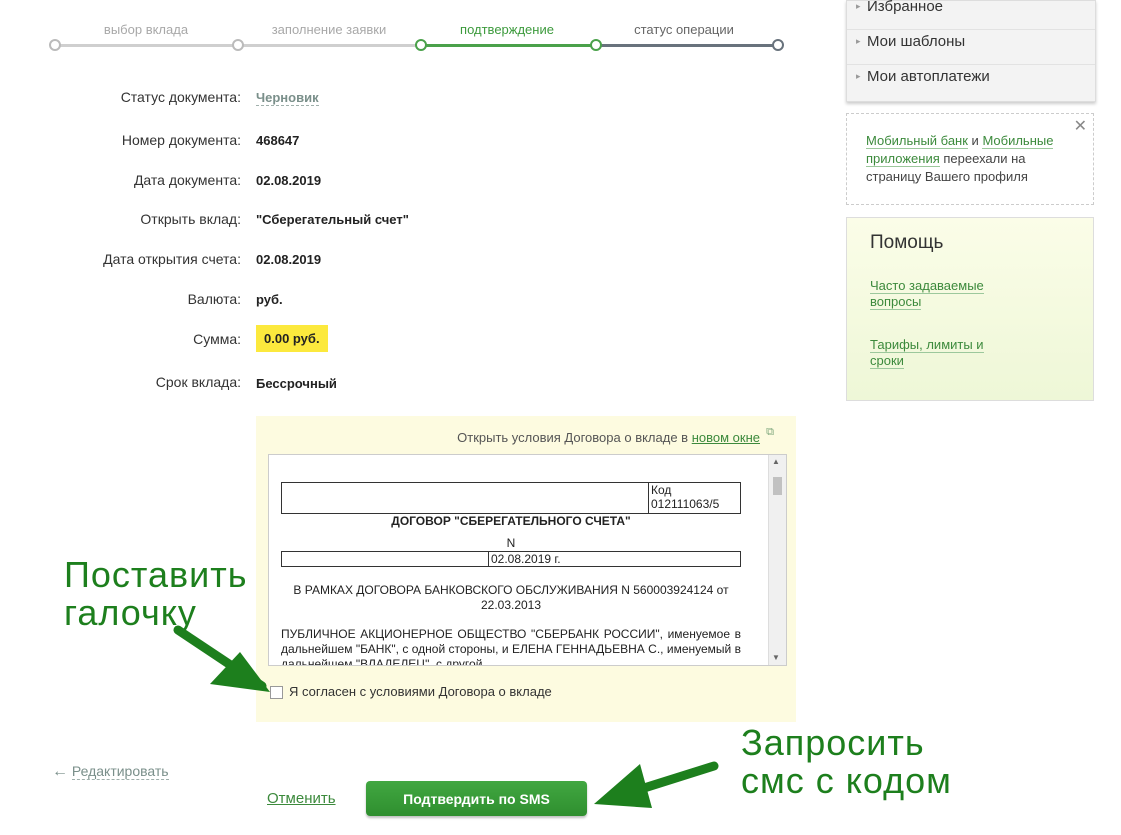 The width and height of the screenshot is (1121, 835). I want to click on arrow-to-checkbox-icon, so click(221, 658).